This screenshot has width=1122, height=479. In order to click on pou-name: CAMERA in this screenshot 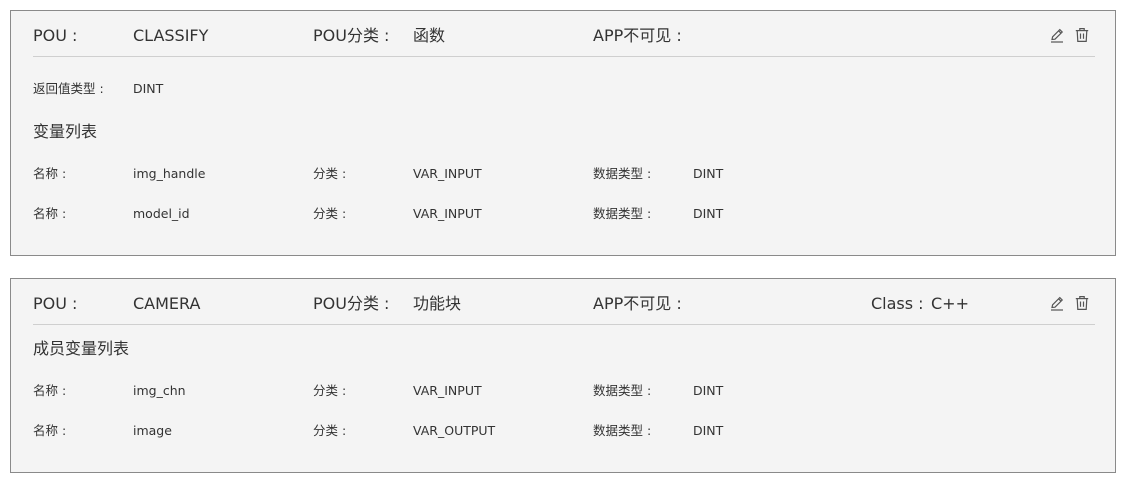, I will do `click(167, 303)`.